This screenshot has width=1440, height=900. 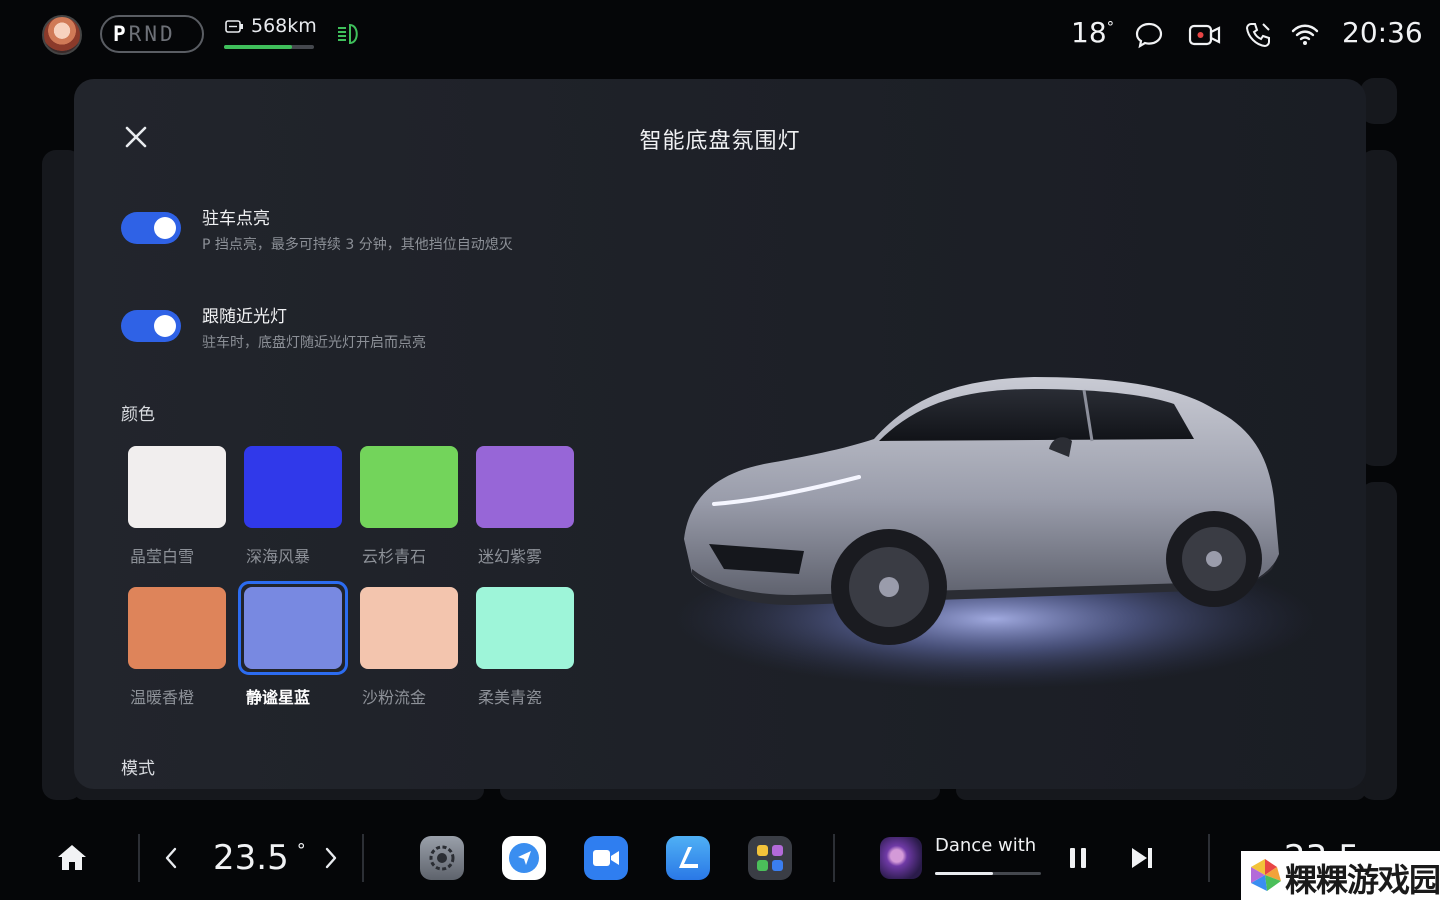 I want to click on app-launcher-icon, so click(x=770, y=858).